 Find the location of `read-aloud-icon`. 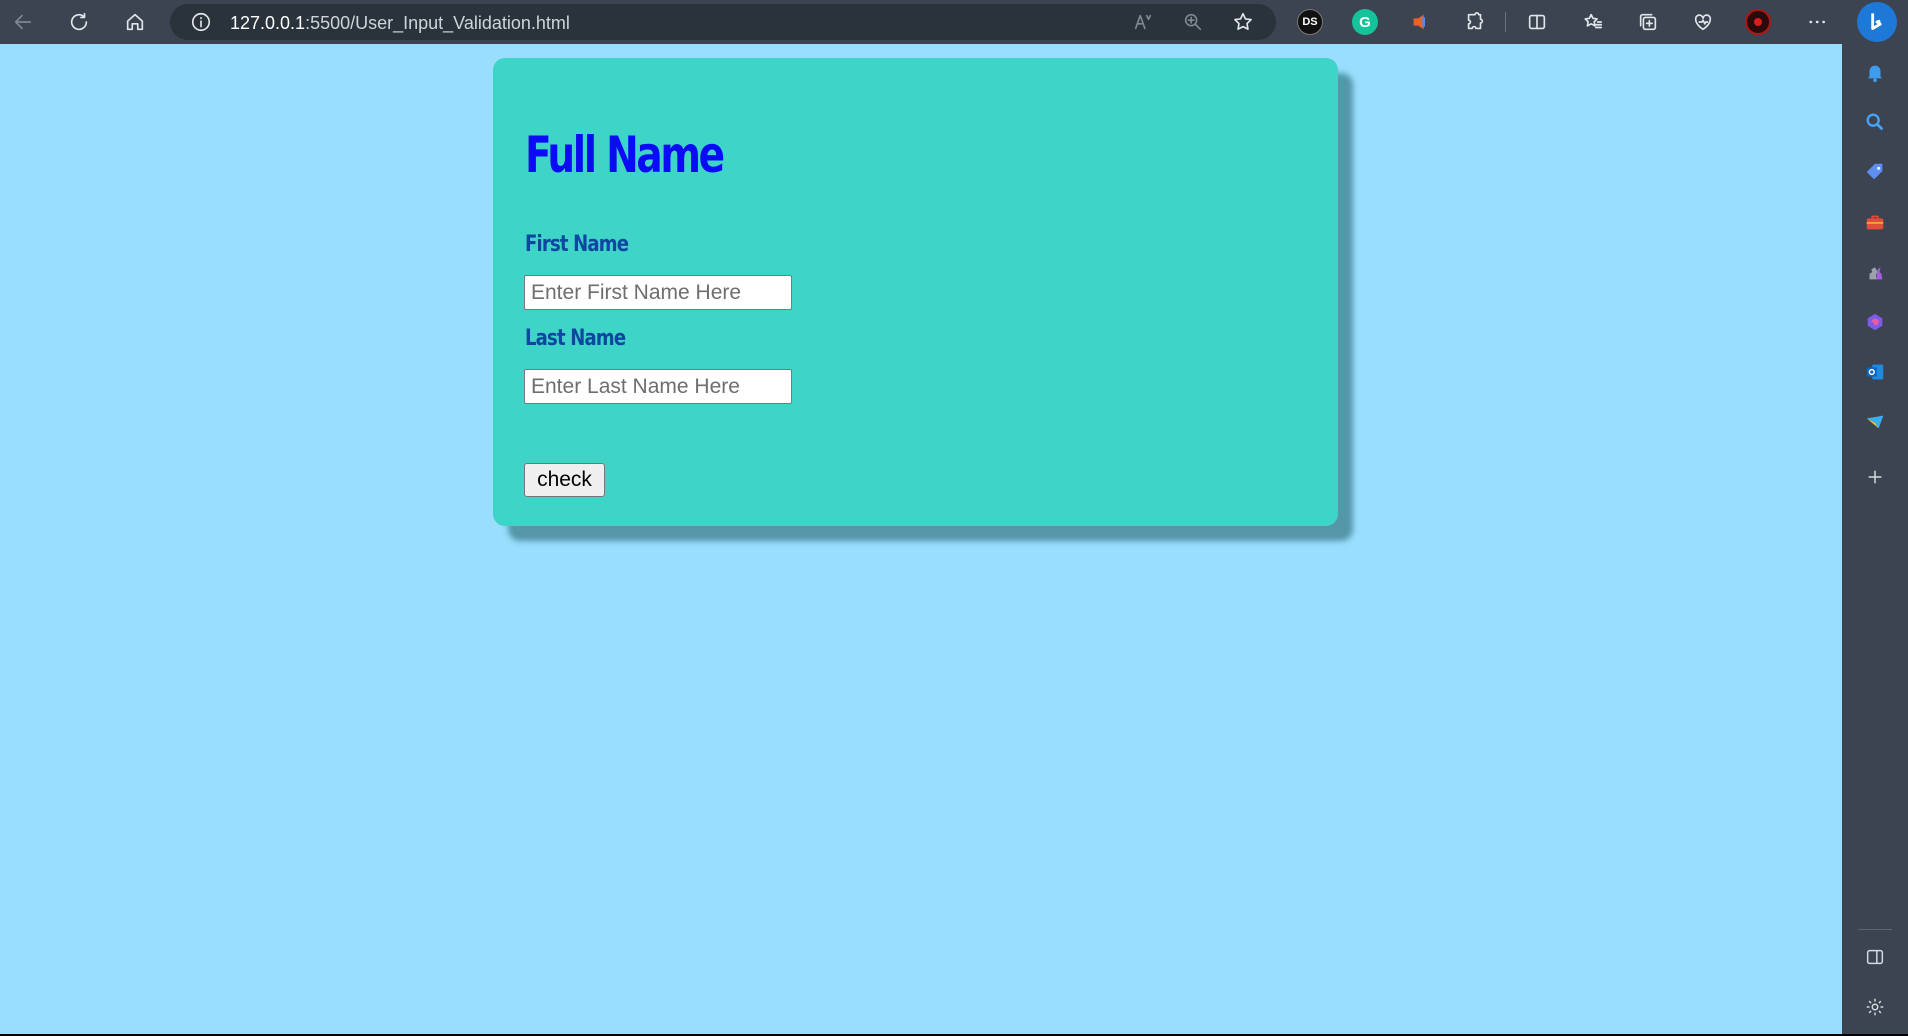

read-aloud-icon is located at coordinates (1143, 22).